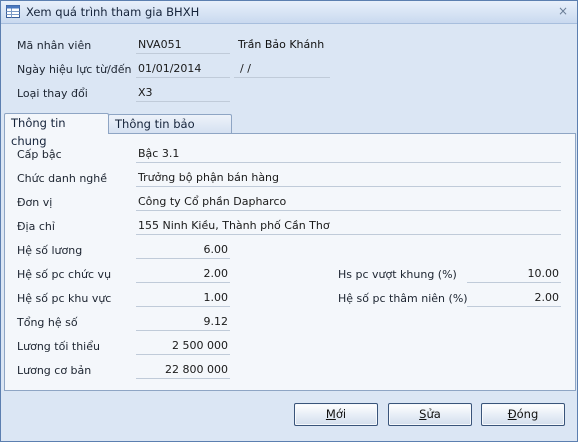 Image resolution: width=578 pixels, height=442 pixels. I want to click on address-label: Địa chỉ, so click(36, 226).